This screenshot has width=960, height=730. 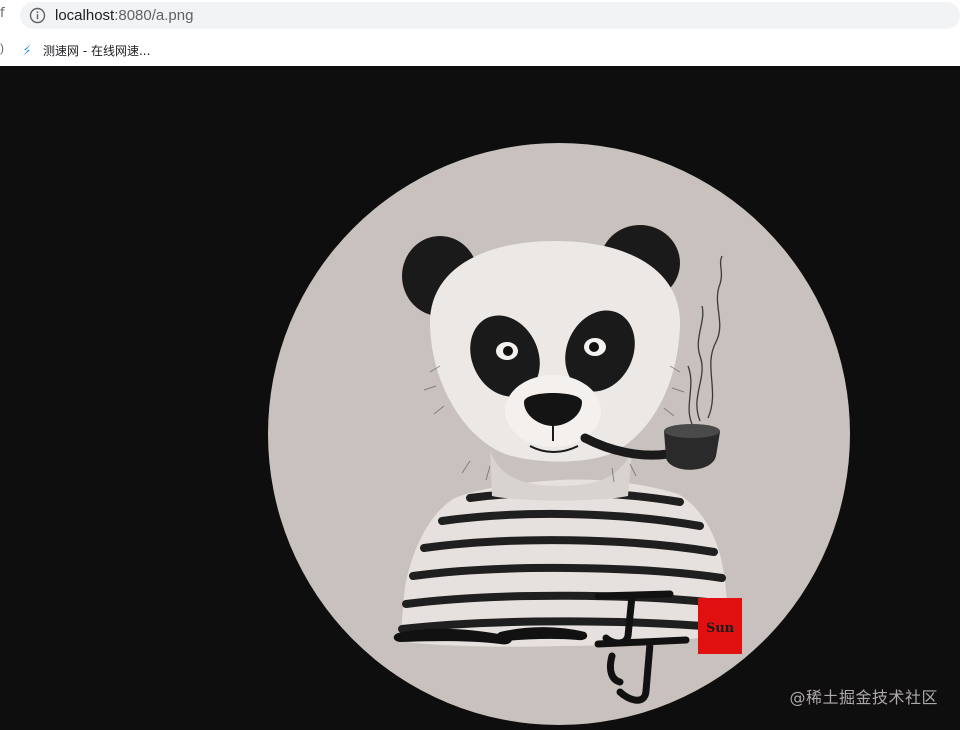 I want to click on seal-stamp: Sun, so click(x=720, y=626).